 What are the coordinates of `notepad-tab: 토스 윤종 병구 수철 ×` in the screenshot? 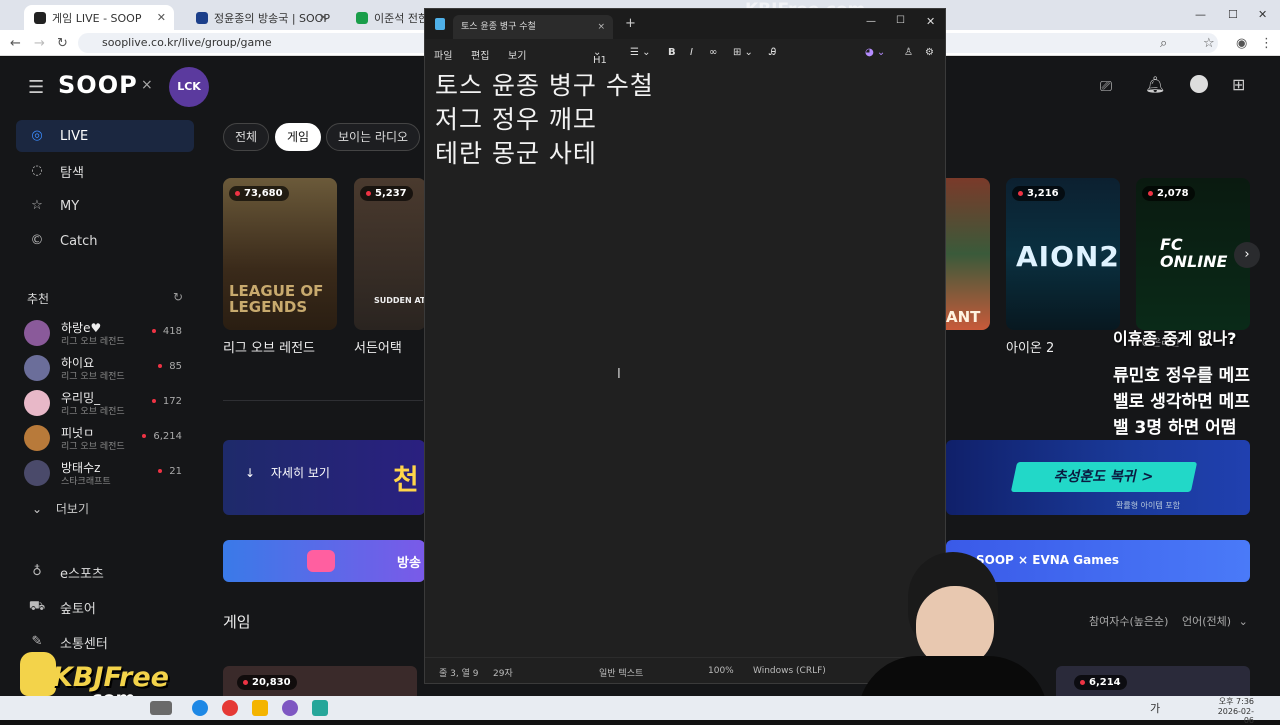 It's located at (533, 27).